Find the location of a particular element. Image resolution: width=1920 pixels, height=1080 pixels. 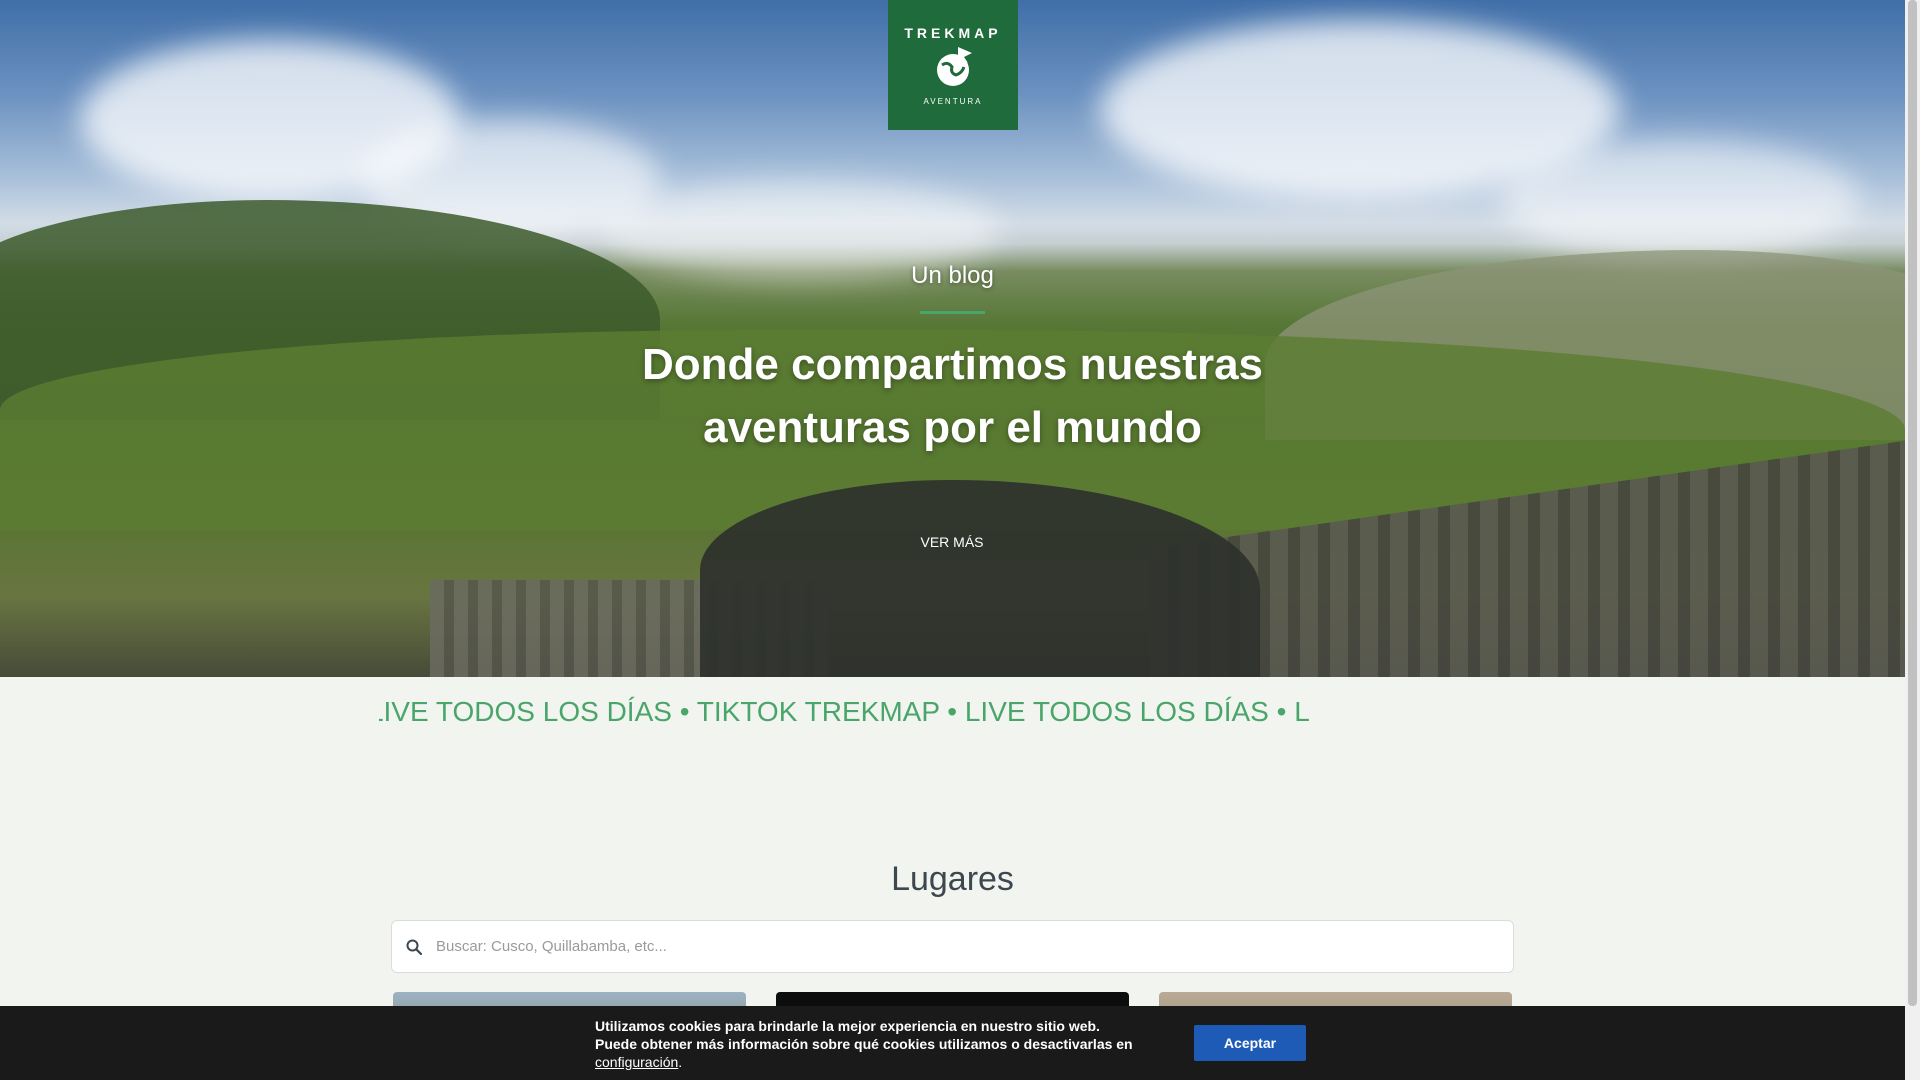

ver-mas-button: VER MÁS is located at coordinates (952, 542).